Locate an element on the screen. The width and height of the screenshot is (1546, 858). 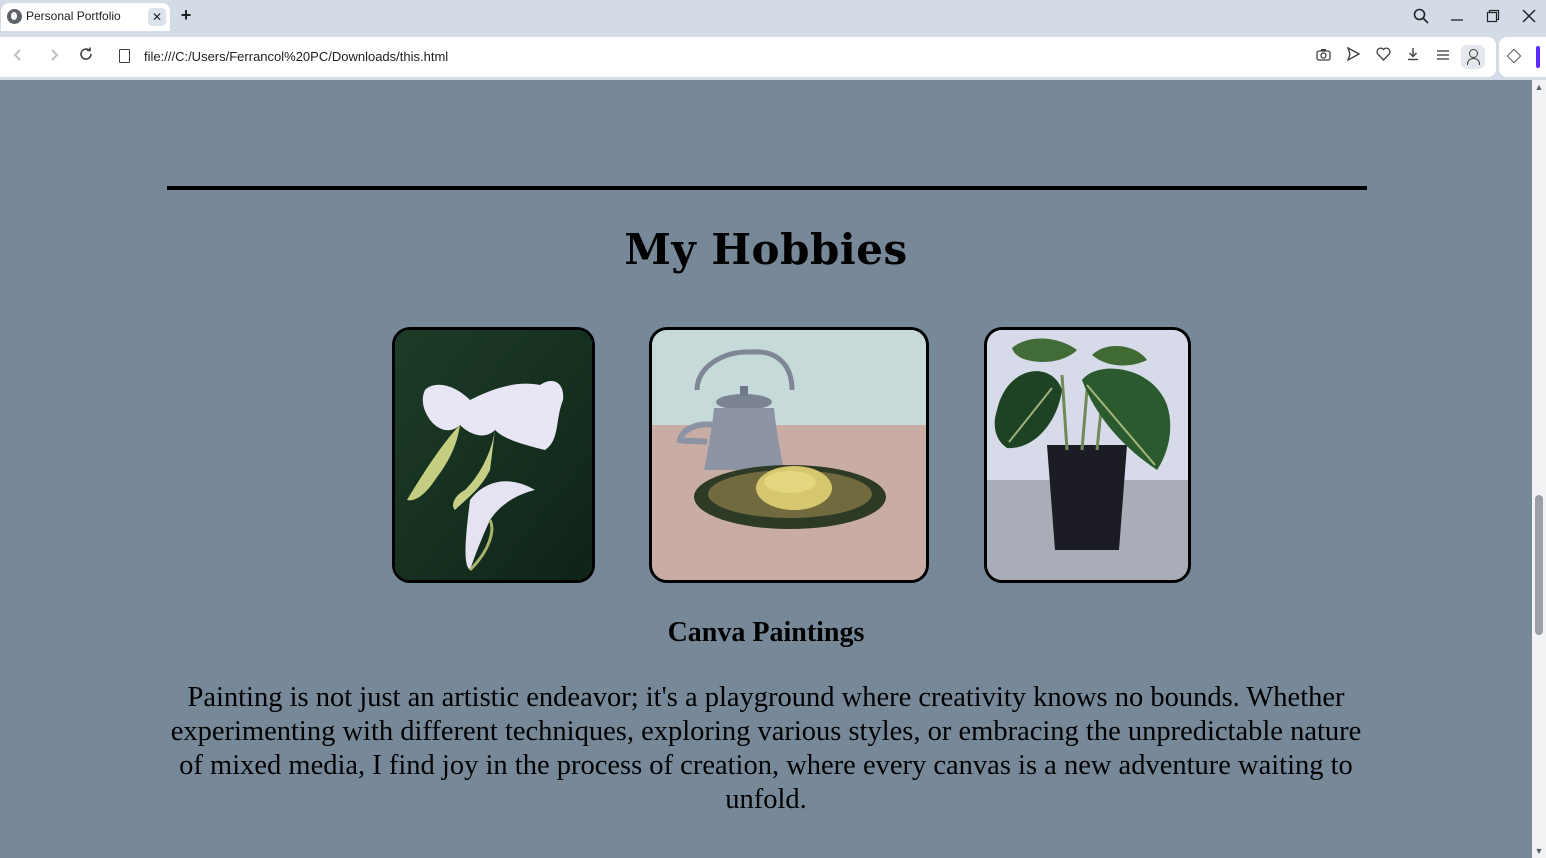
profile-icon is located at coordinates (1473, 57).